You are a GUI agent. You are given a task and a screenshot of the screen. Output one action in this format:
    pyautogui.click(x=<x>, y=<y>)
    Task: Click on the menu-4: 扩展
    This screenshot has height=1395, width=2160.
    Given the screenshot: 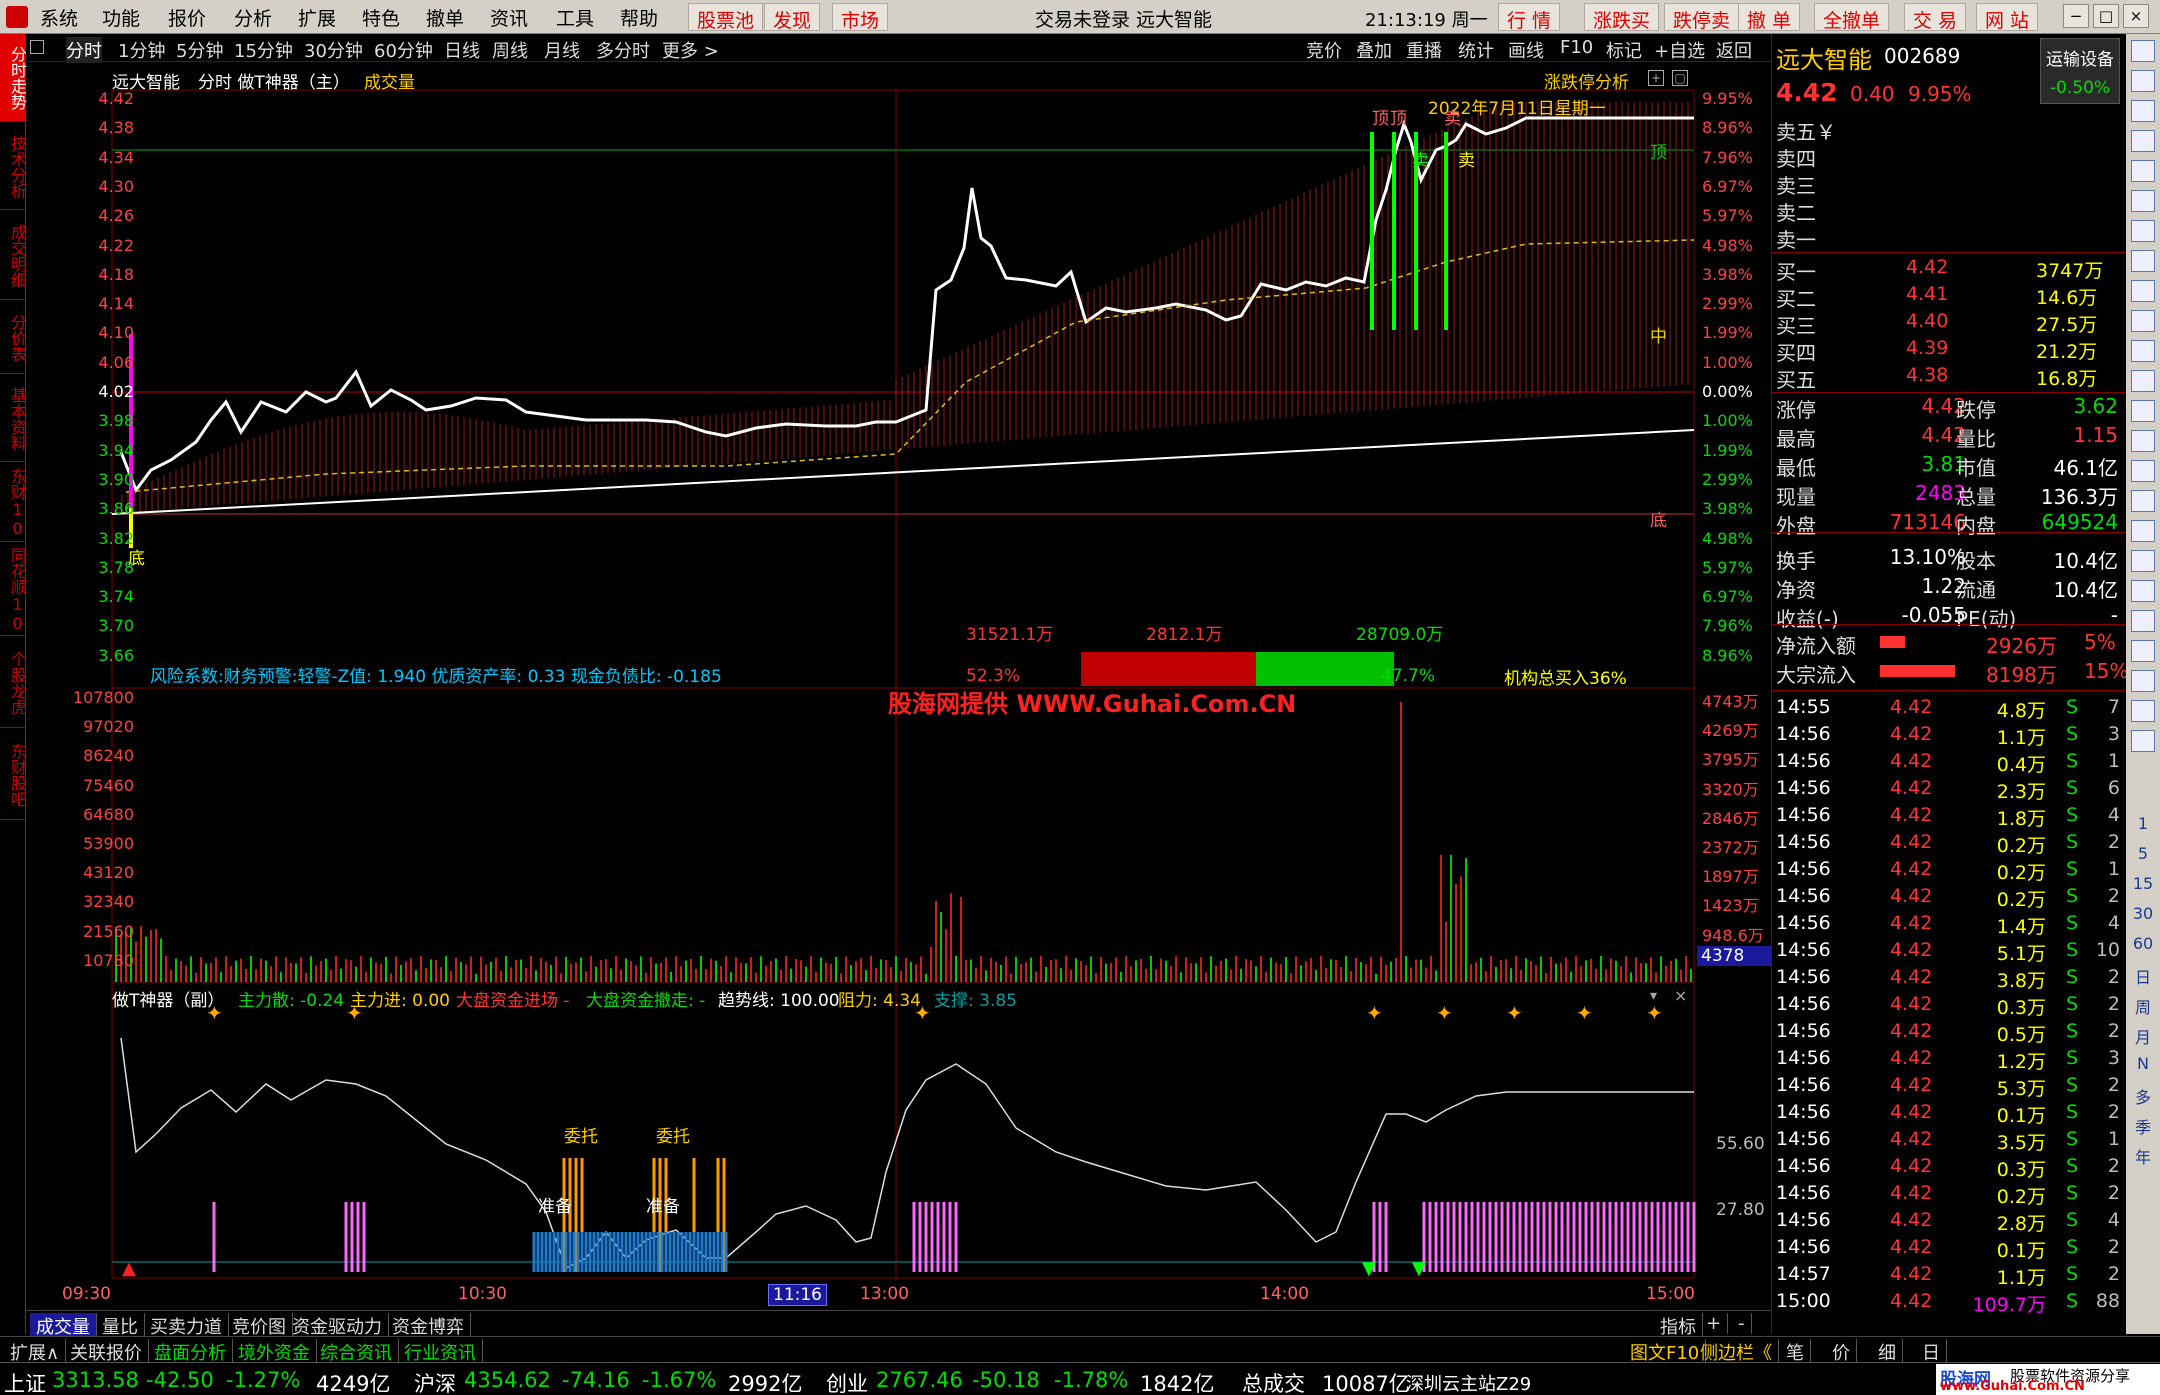 What is the action you would take?
    pyautogui.click(x=317, y=17)
    